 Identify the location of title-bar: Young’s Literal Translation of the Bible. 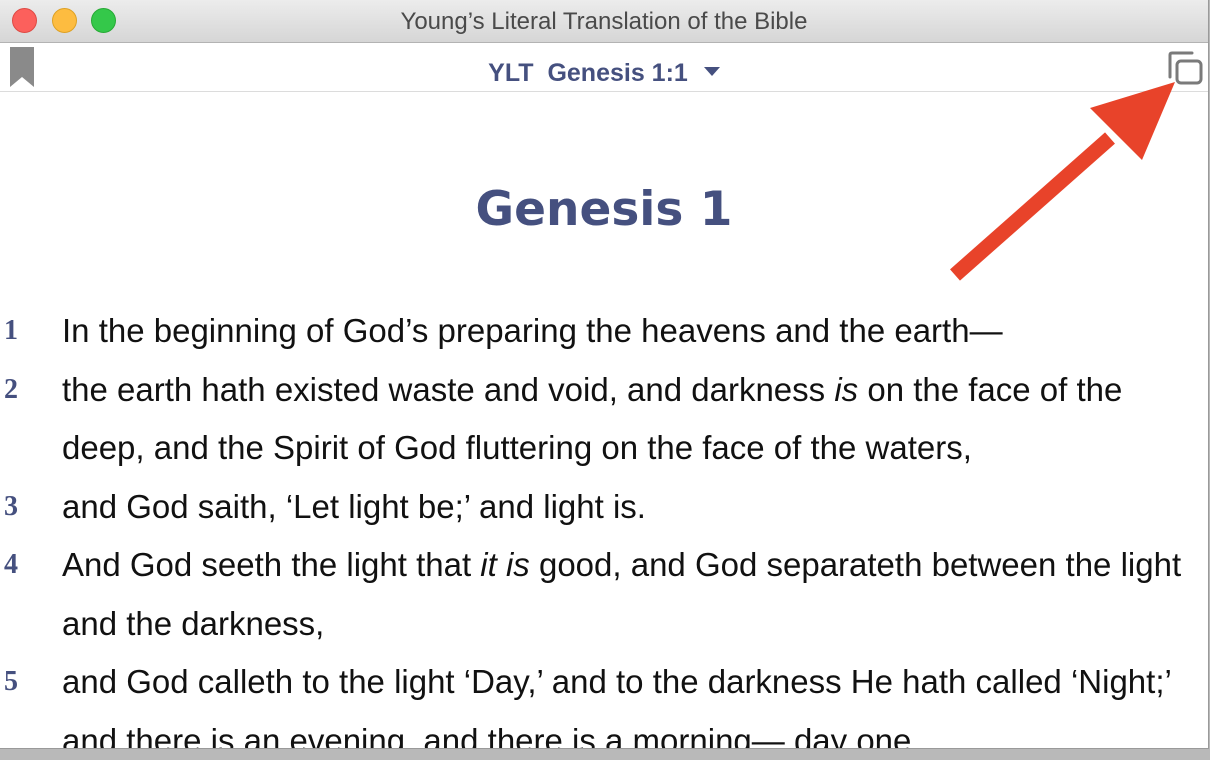
(604, 21).